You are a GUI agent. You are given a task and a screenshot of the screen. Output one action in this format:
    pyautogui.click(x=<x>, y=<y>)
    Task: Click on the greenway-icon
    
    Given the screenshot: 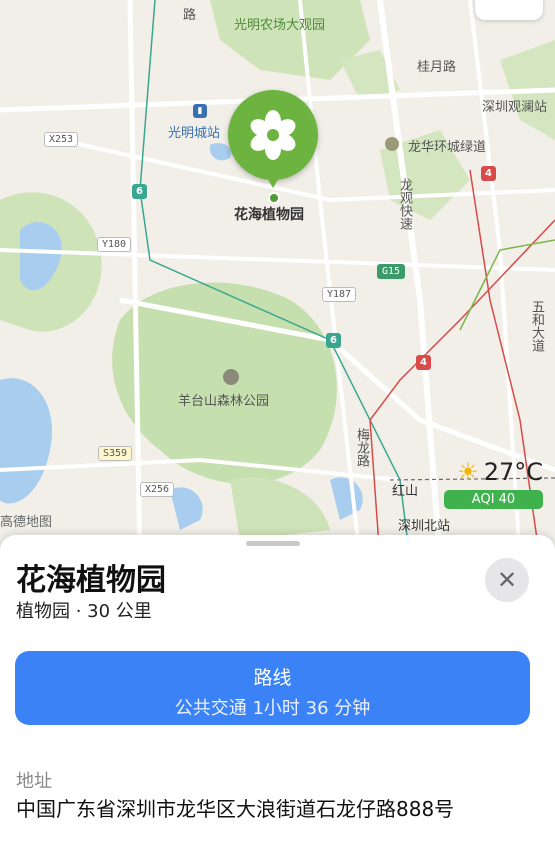 What is the action you would take?
    pyautogui.click(x=392, y=144)
    